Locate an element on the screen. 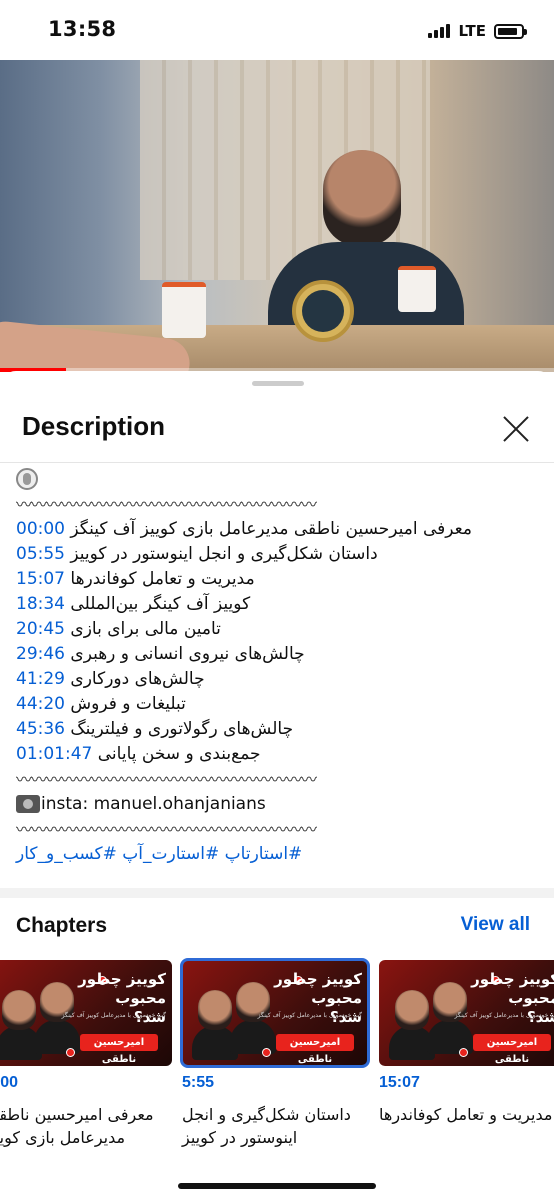 This screenshot has width=554, height=1200. timestamp-link: 18:34 is located at coordinates (40, 604).